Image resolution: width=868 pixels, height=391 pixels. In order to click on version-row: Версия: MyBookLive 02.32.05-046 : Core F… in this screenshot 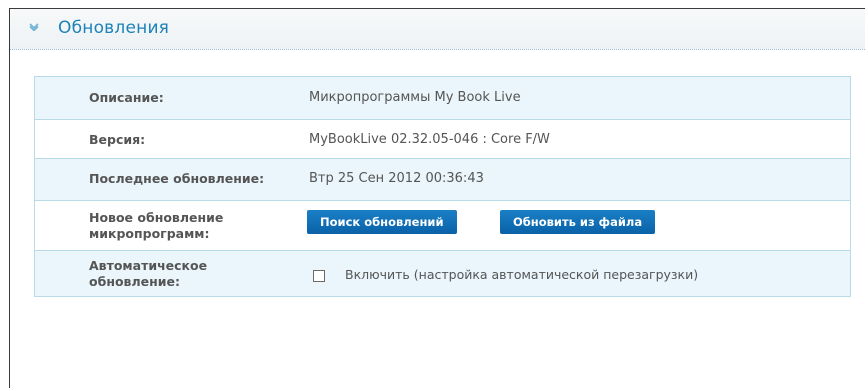, I will do `click(442, 139)`.